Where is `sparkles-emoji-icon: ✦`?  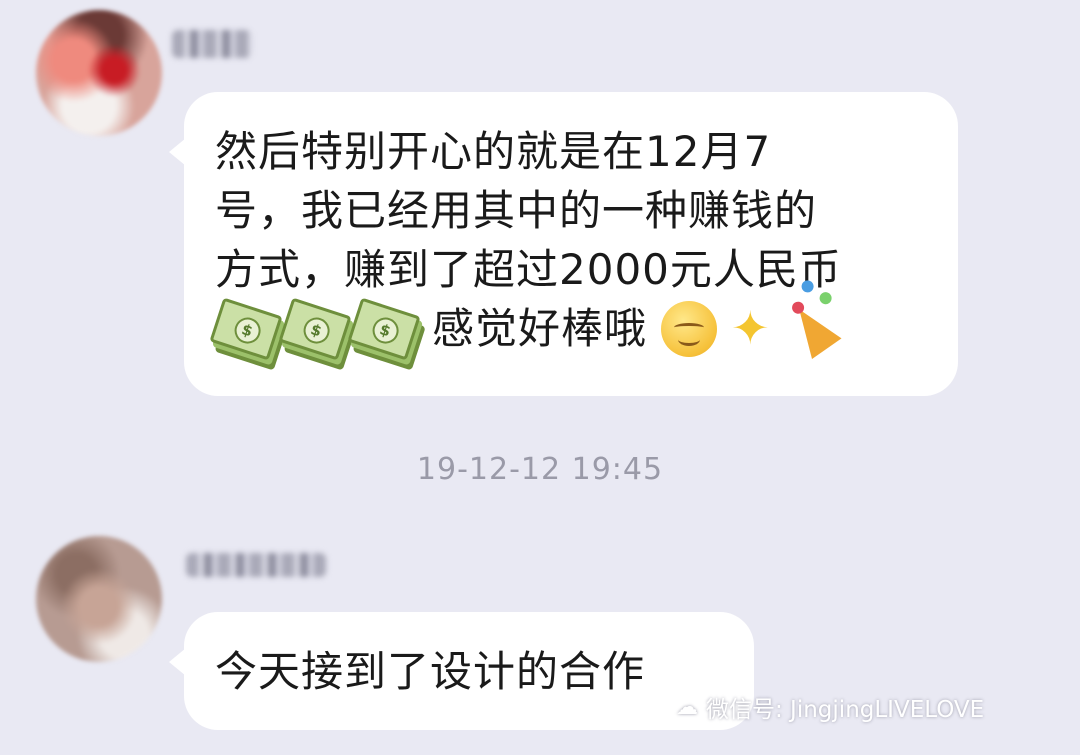
sparkles-emoji-icon: ✦ is located at coordinates (751, 328).